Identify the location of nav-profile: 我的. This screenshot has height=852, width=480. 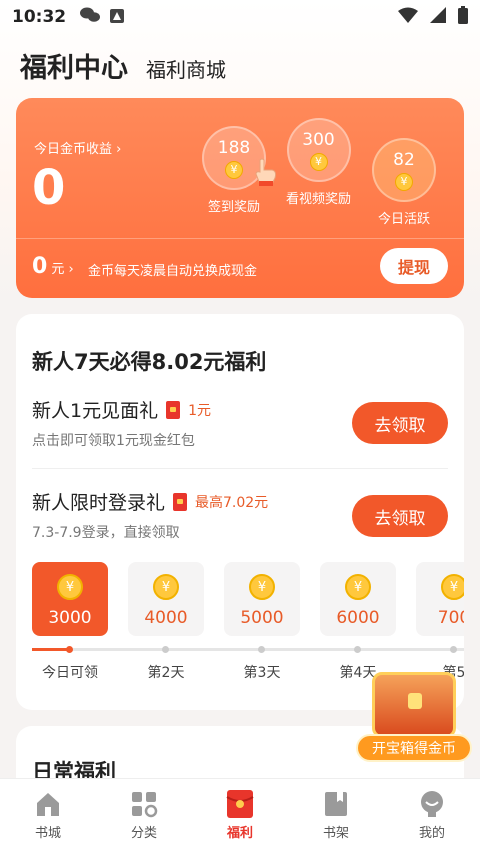
(432, 815).